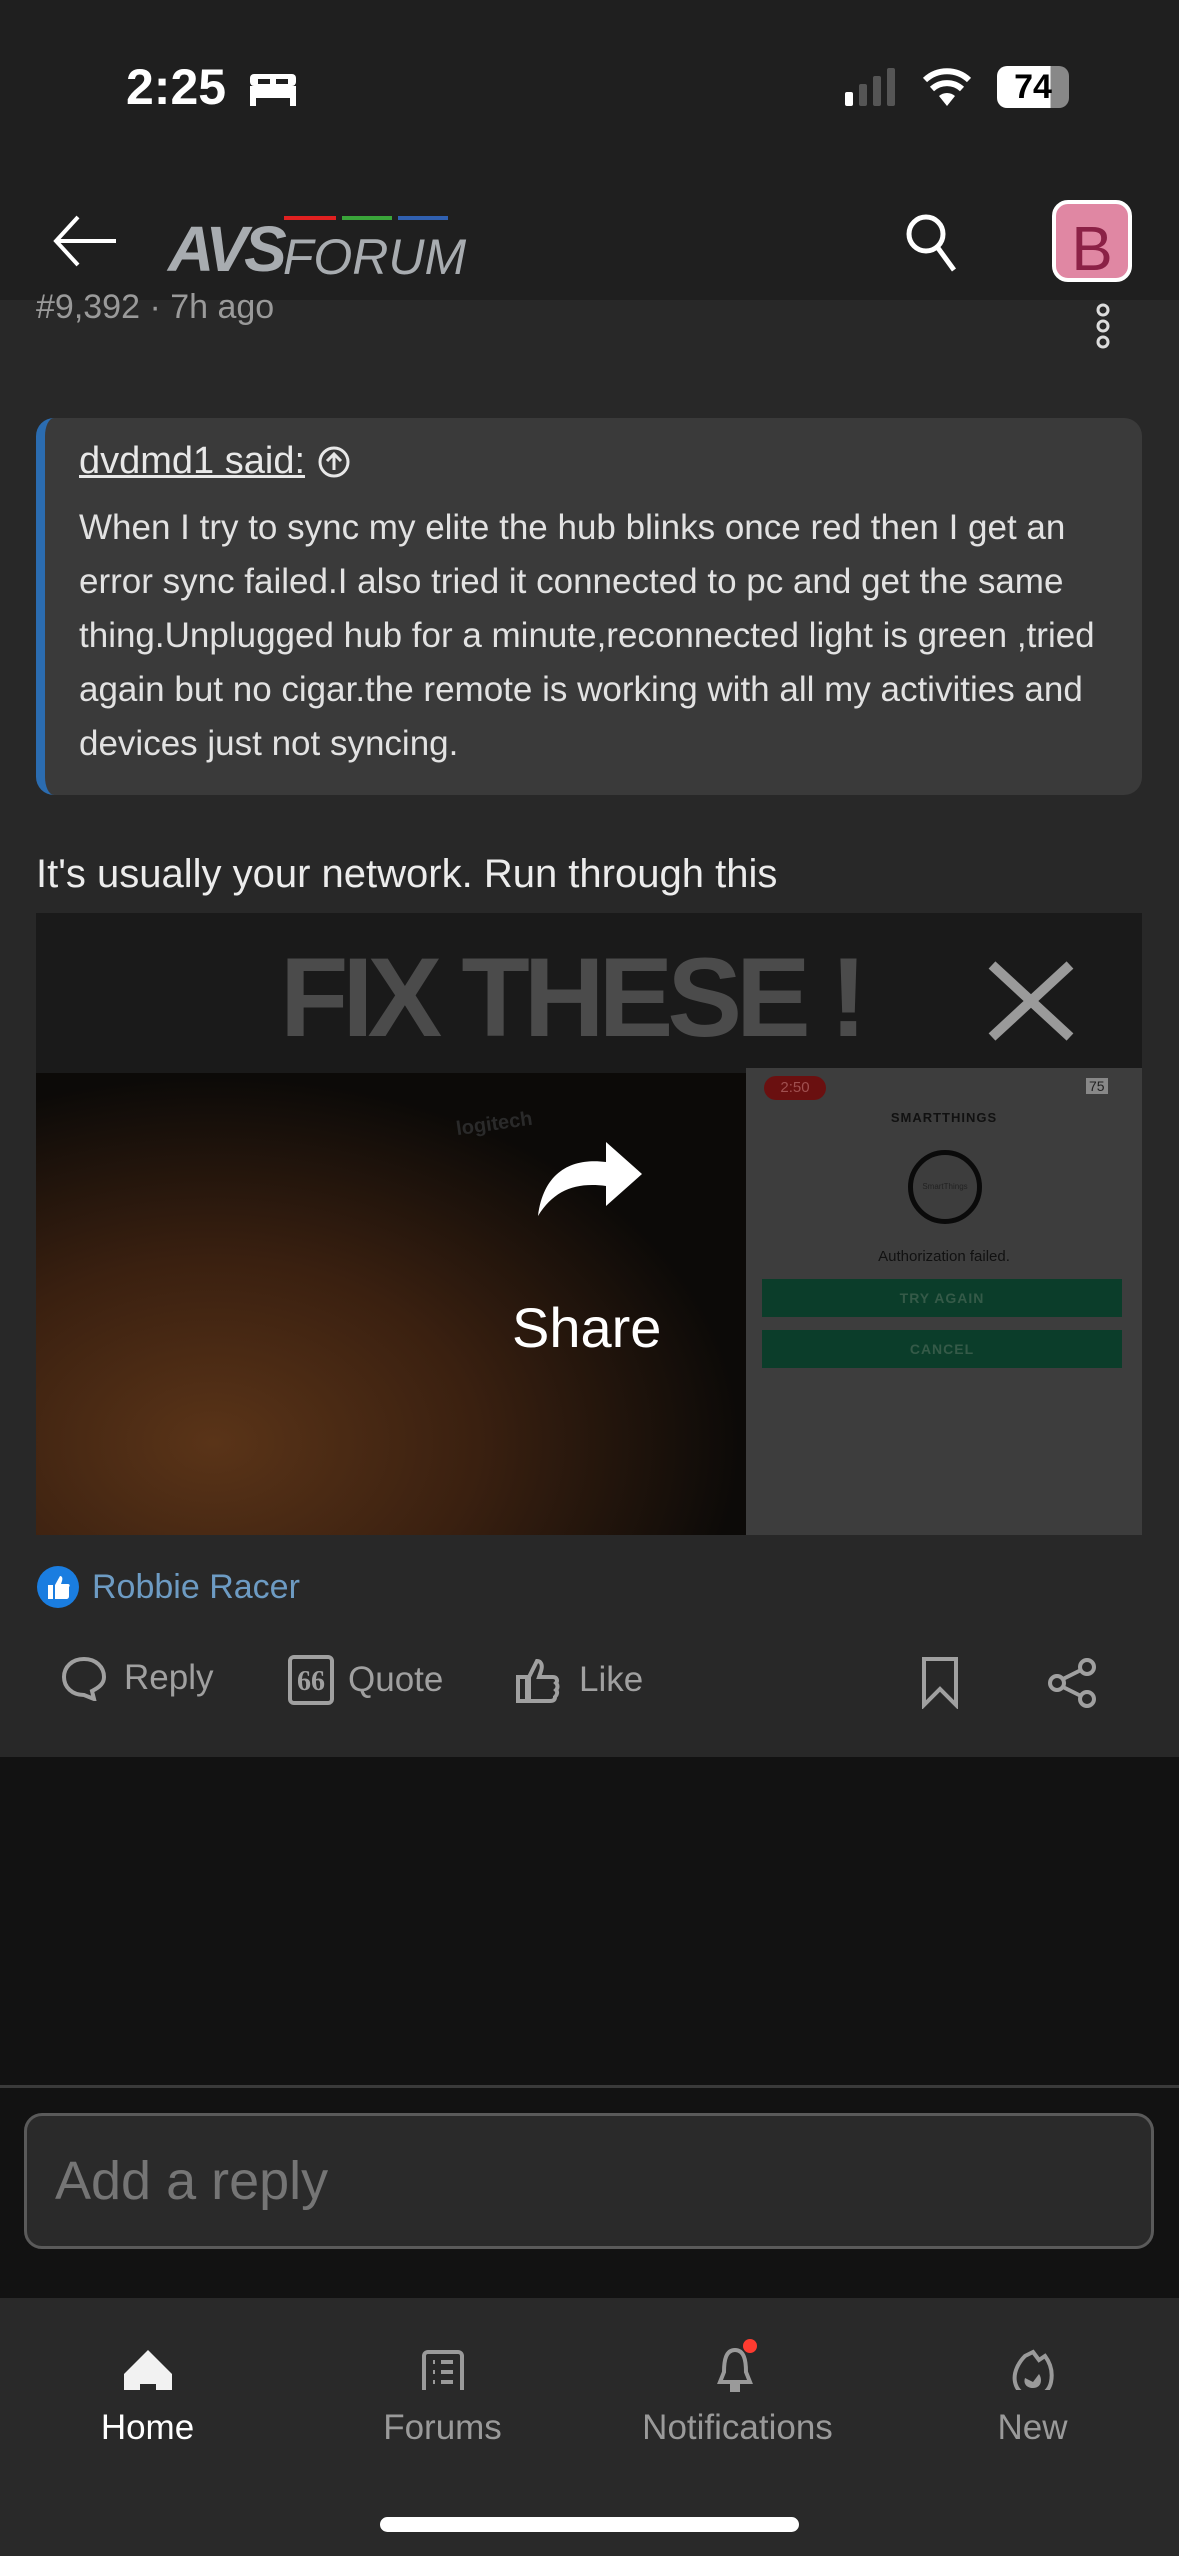 The image size is (1179, 2556). What do you see at coordinates (942, 1298) in the screenshot?
I see `phone-try-again: TRY AGAIN` at bounding box center [942, 1298].